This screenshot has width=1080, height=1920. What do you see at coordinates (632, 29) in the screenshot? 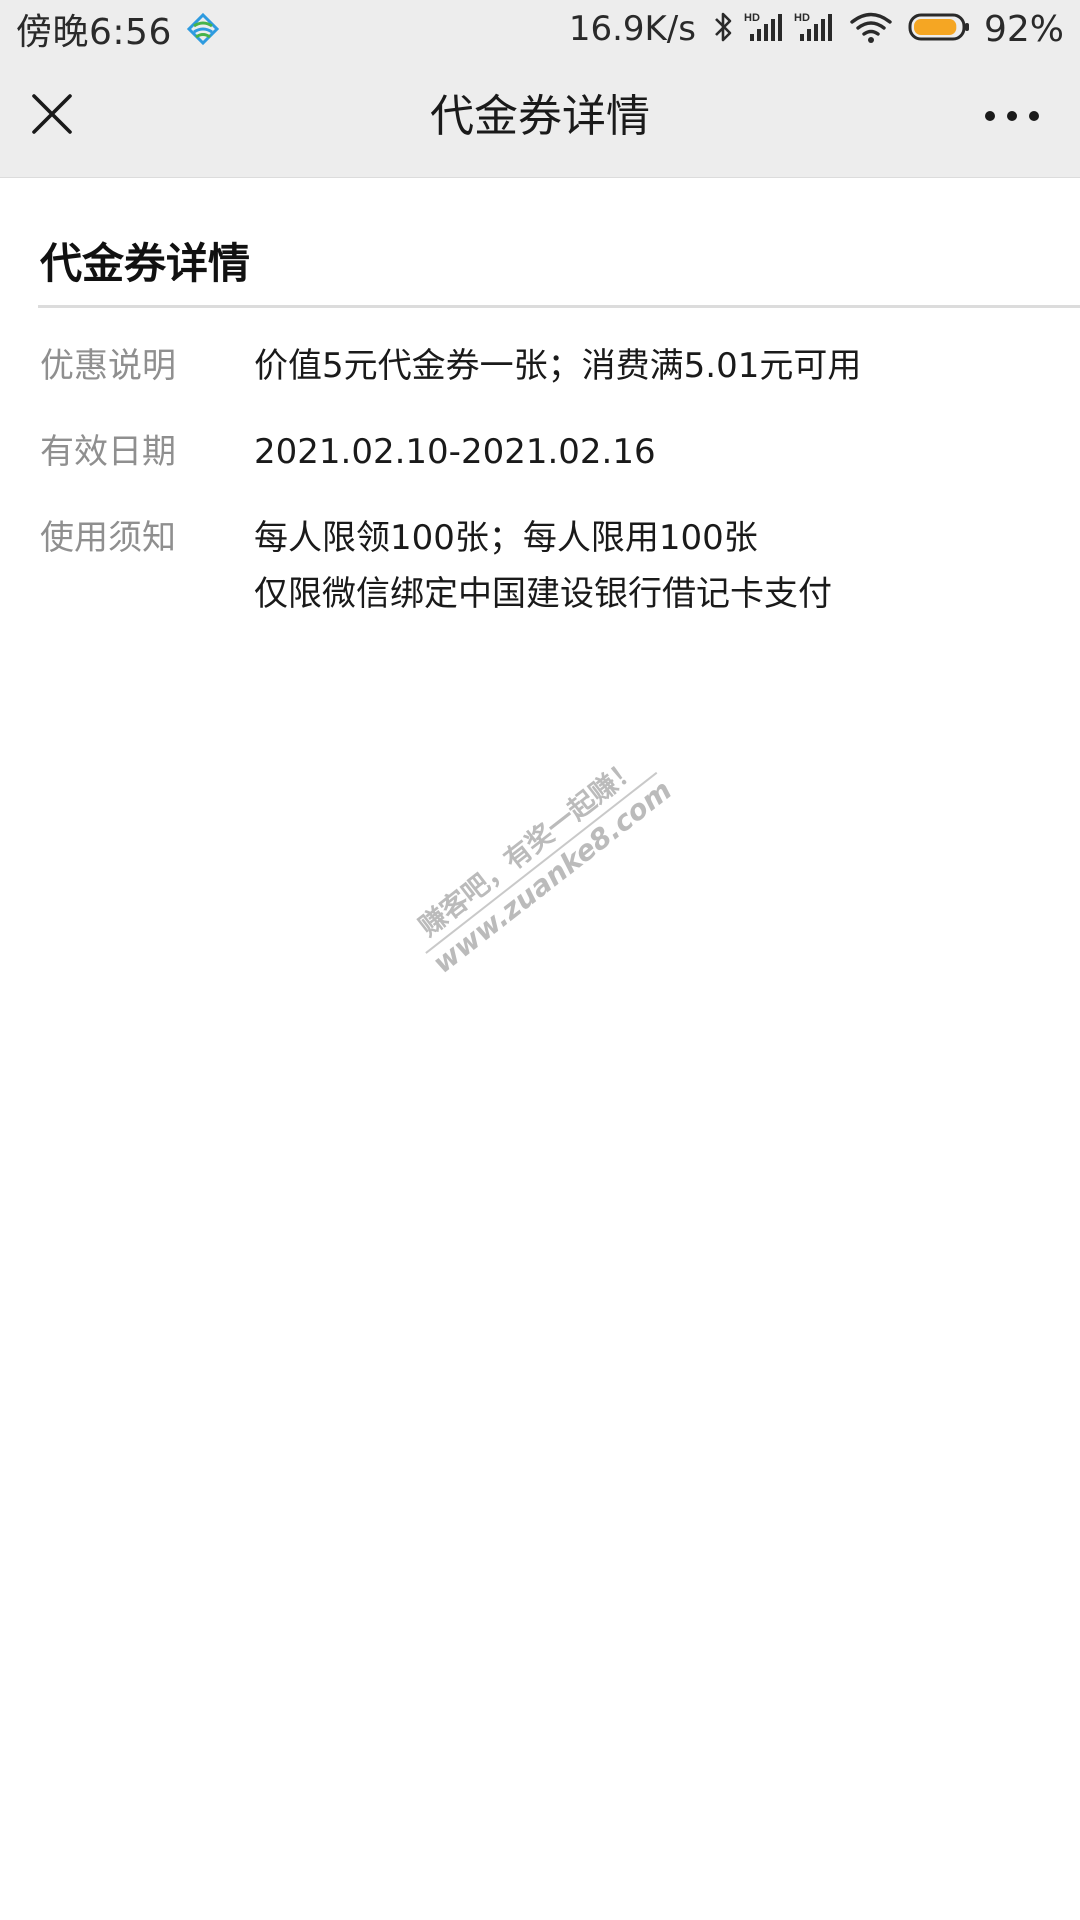
I see `network-speed: 16.9K/s` at bounding box center [632, 29].